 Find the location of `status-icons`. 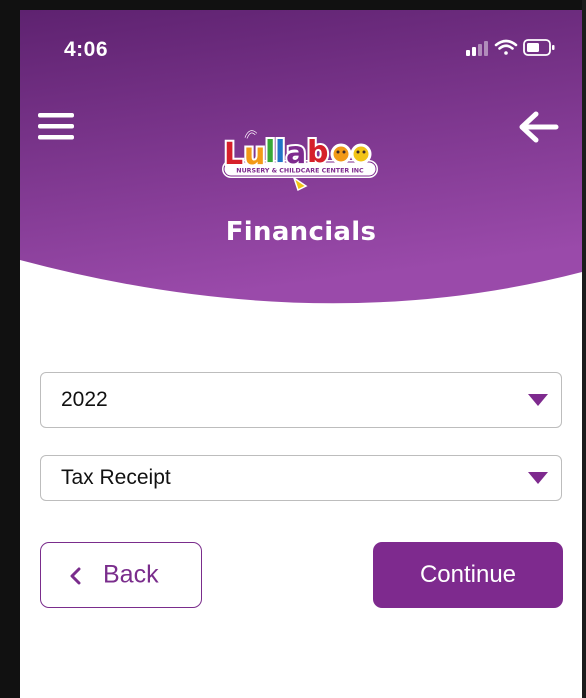

status-icons is located at coordinates (510, 47).